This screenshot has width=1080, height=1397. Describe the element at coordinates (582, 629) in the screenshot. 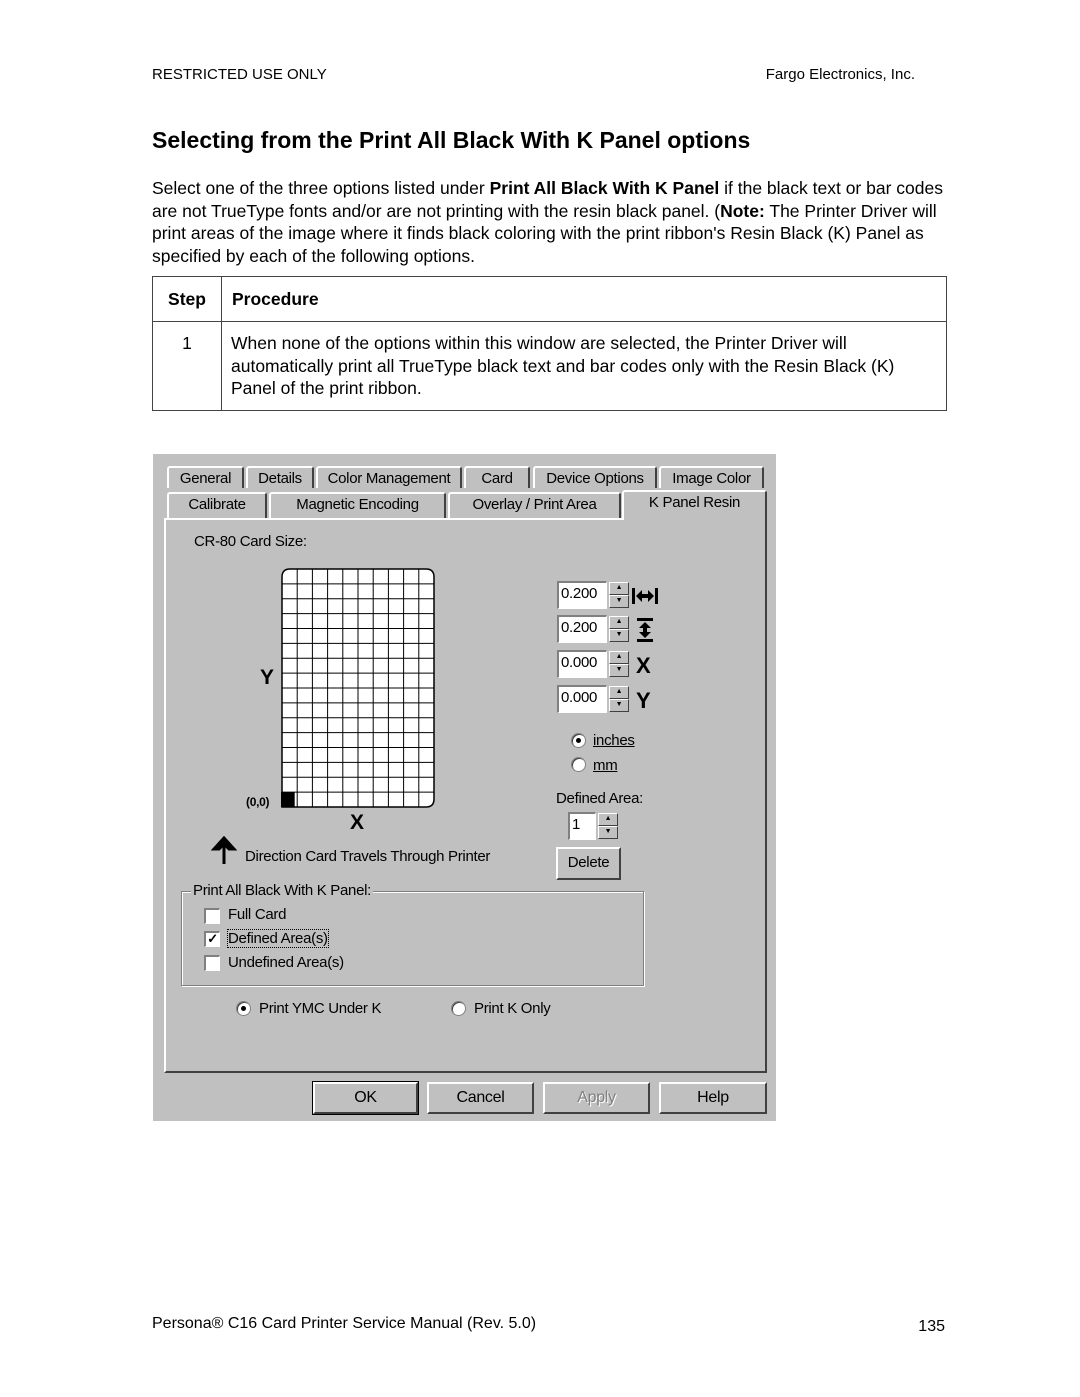

I see `height-input: 0.200` at that location.